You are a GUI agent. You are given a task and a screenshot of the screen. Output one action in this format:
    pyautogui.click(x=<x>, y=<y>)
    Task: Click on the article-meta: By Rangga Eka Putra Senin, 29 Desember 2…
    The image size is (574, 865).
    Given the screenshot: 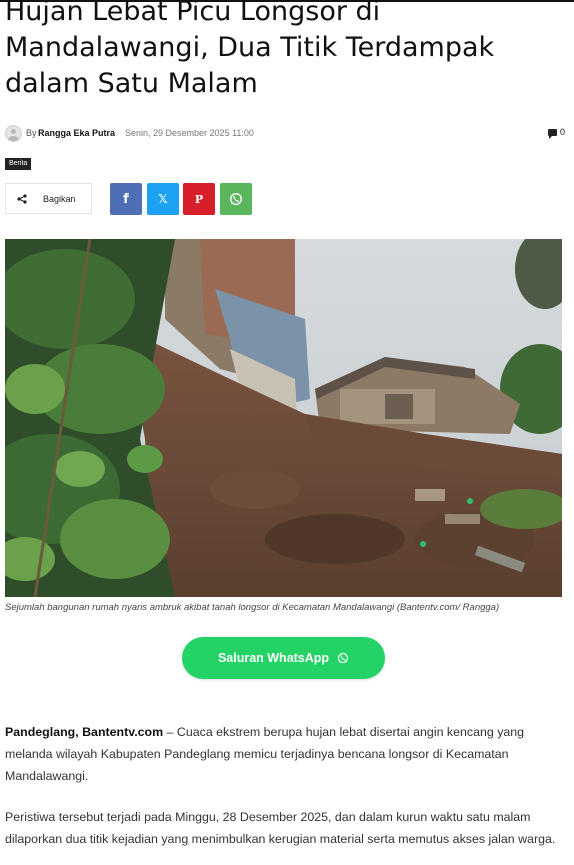 What is the action you would take?
    pyautogui.click(x=285, y=133)
    